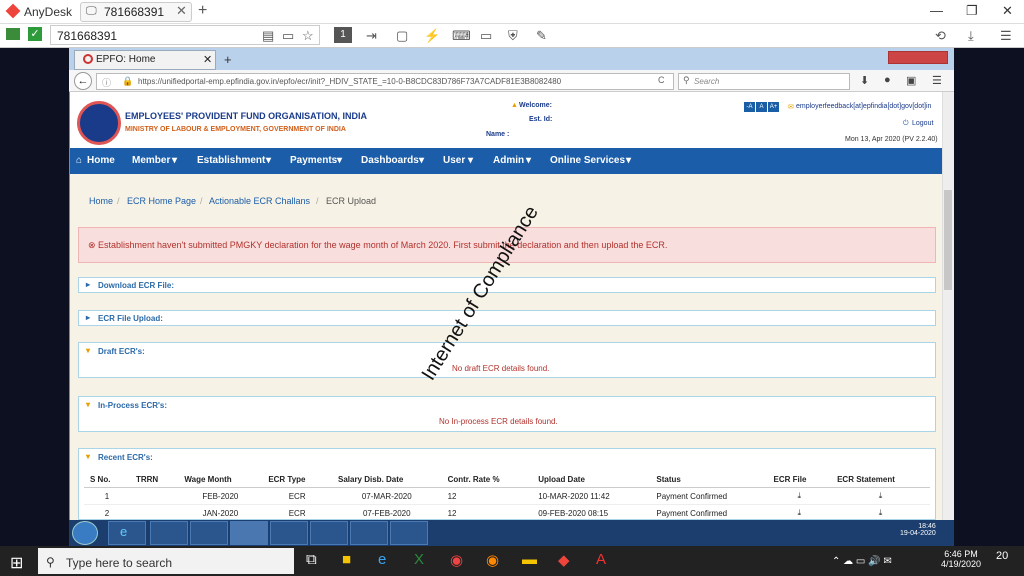 Image resolution: width=1024 pixels, height=576 pixels. What do you see at coordinates (492, 560) in the screenshot?
I see `firefox-icon: ◉` at bounding box center [492, 560].